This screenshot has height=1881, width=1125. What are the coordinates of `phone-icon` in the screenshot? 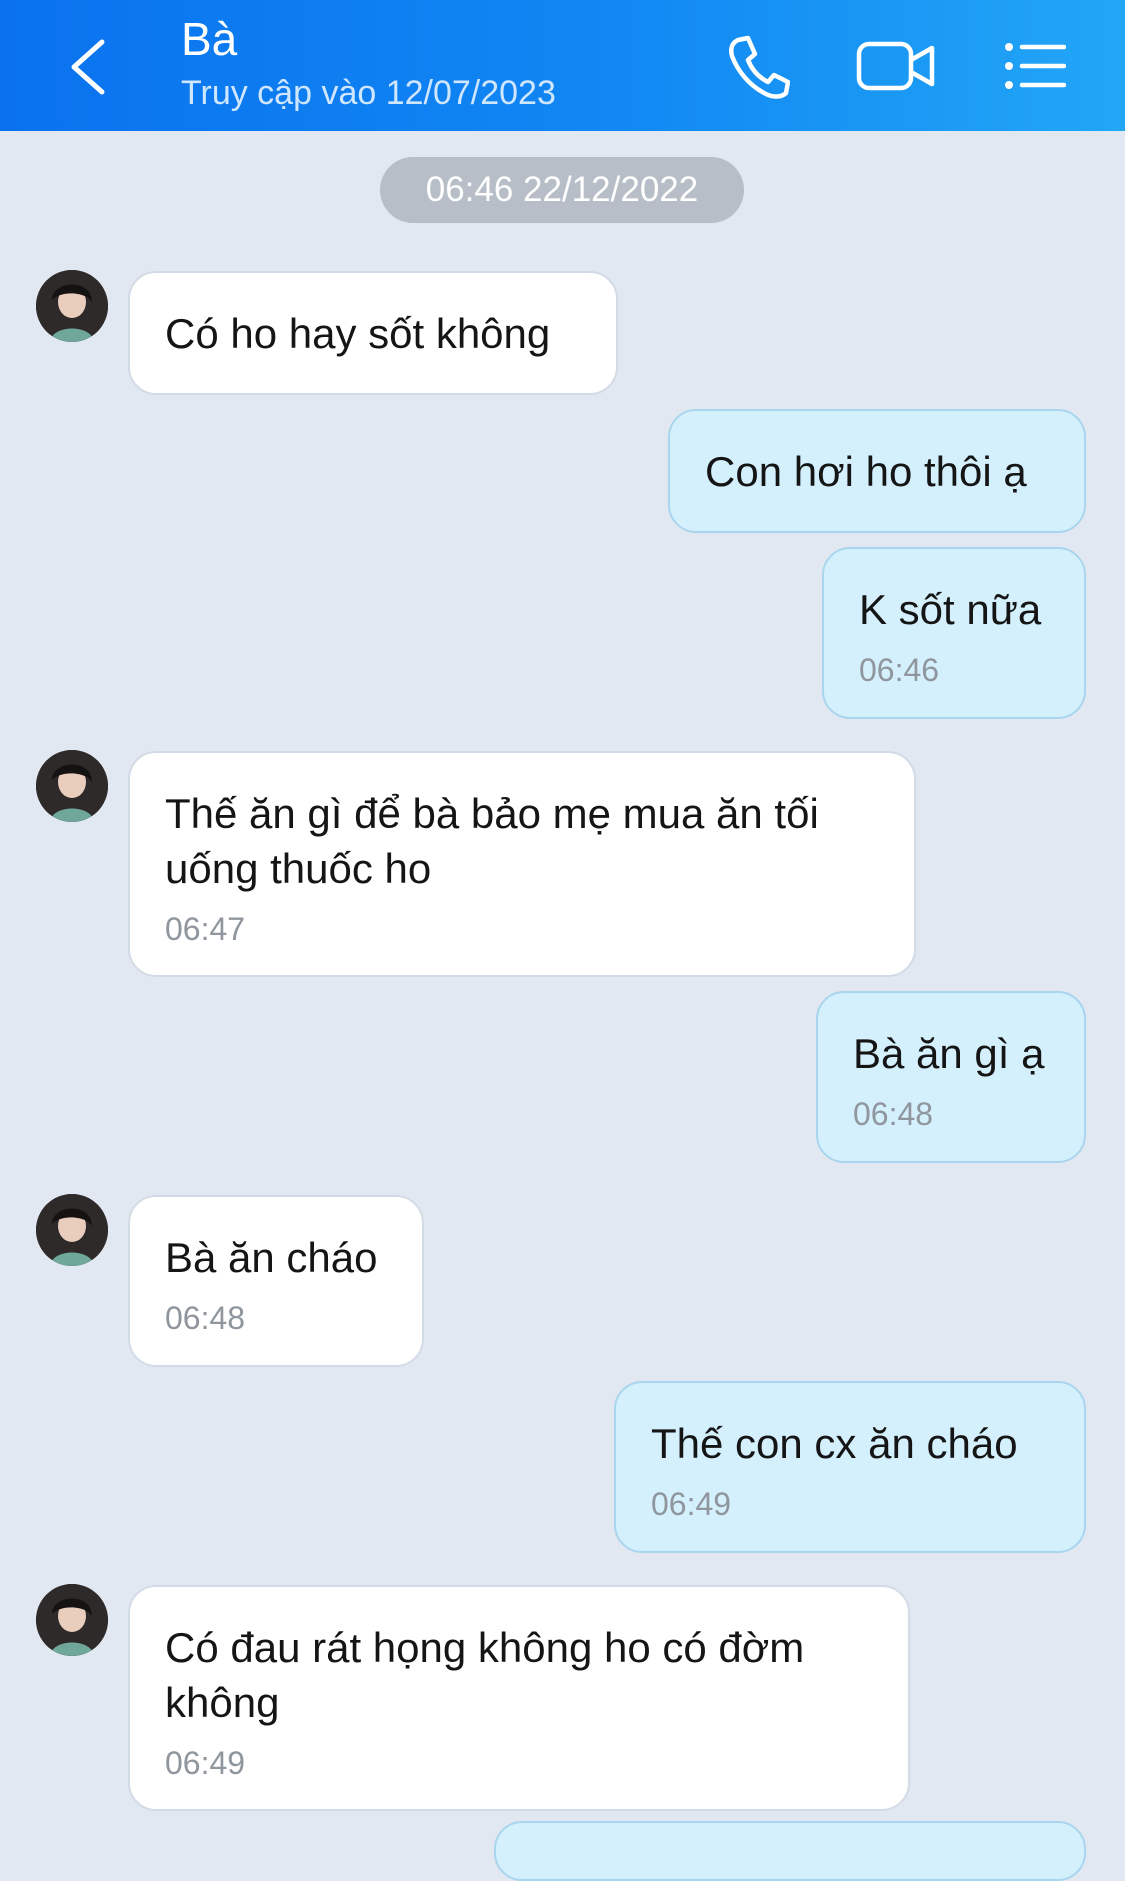 It's located at (757, 66).